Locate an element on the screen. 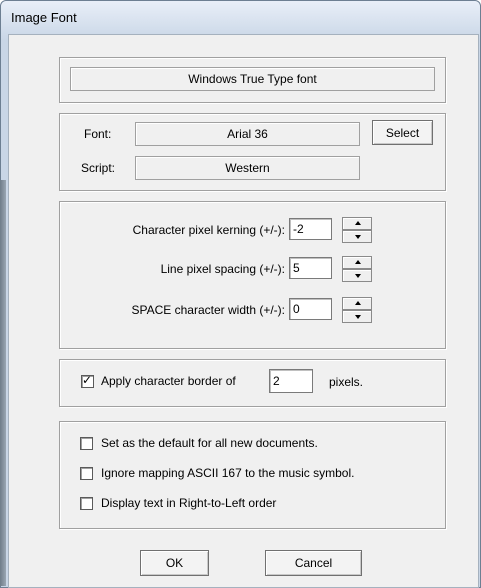  space-width-up-button is located at coordinates (357, 303).